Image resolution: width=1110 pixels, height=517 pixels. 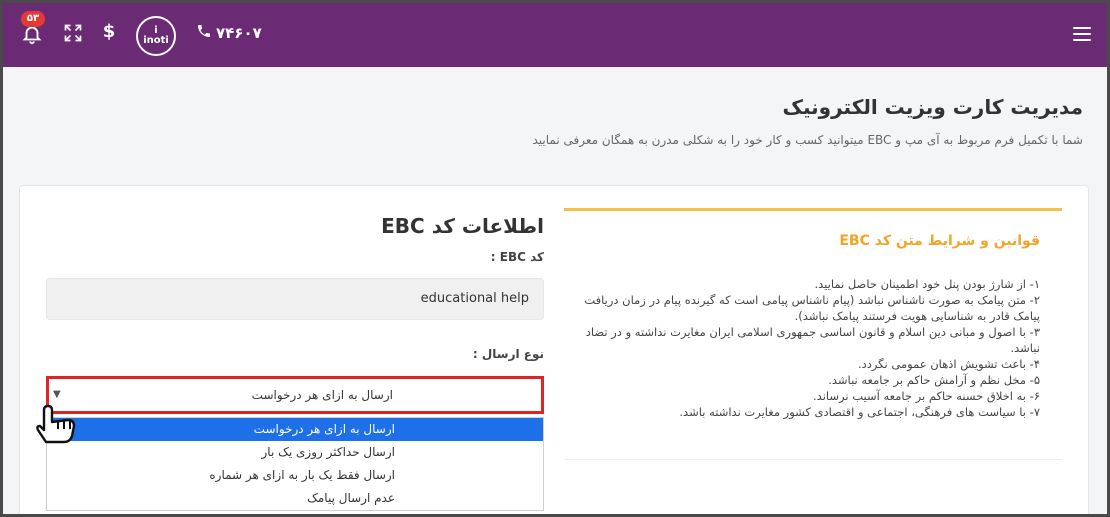 What do you see at coordinates (295, 498) in the screenshot?
I see `send-type-option-no-sms: عدم ارسال پیامک` at bounding box center [295, 498].